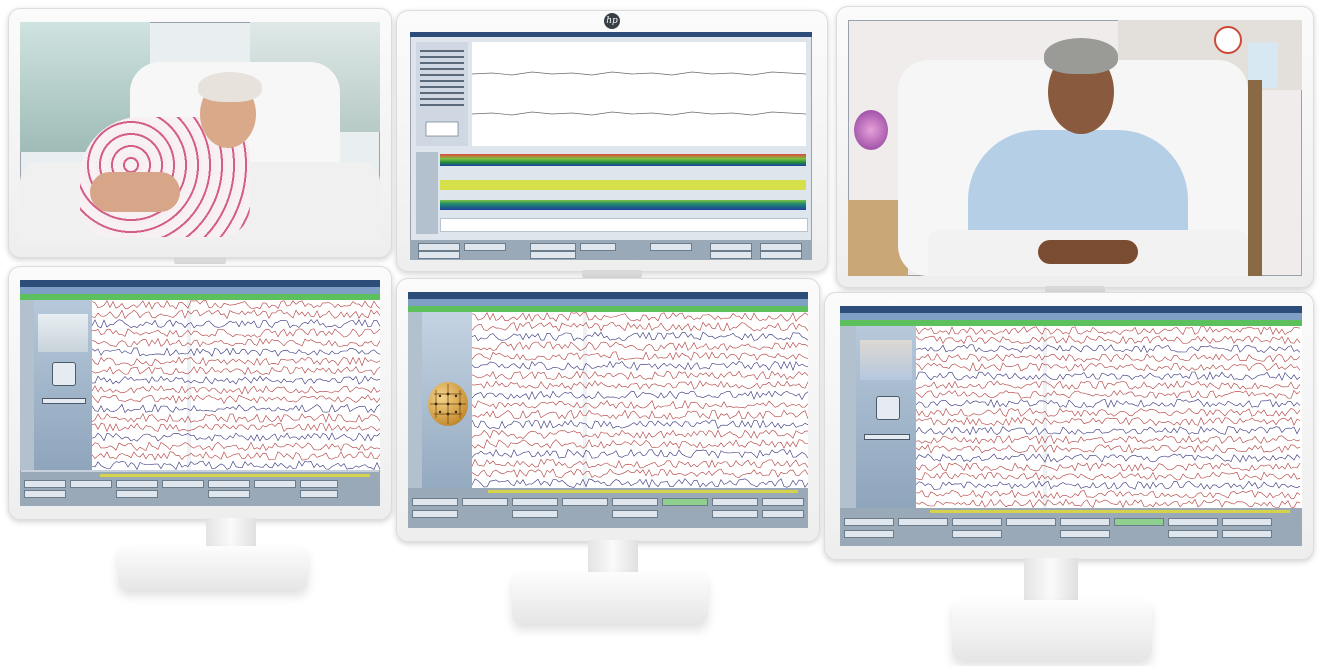  Describe the element at coordinates (623, 185) in the screenshot. I see `trend-band-amplitude` at that location.